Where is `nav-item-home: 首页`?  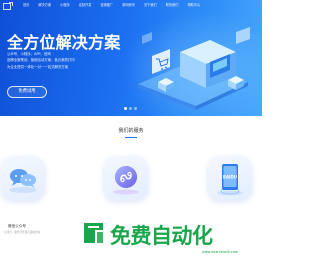 nav-item-home: 首页 is located at coordinates (26, 5).